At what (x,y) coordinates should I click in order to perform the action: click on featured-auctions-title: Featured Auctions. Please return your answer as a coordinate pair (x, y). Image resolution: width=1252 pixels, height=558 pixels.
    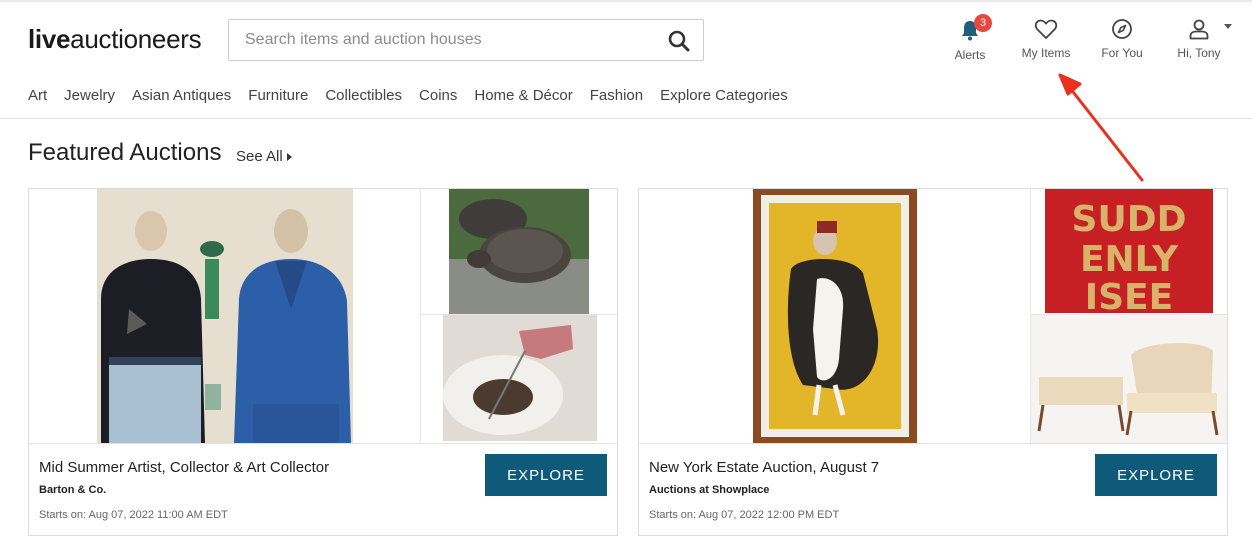
    Looking at the image, I should click on (125, 152).